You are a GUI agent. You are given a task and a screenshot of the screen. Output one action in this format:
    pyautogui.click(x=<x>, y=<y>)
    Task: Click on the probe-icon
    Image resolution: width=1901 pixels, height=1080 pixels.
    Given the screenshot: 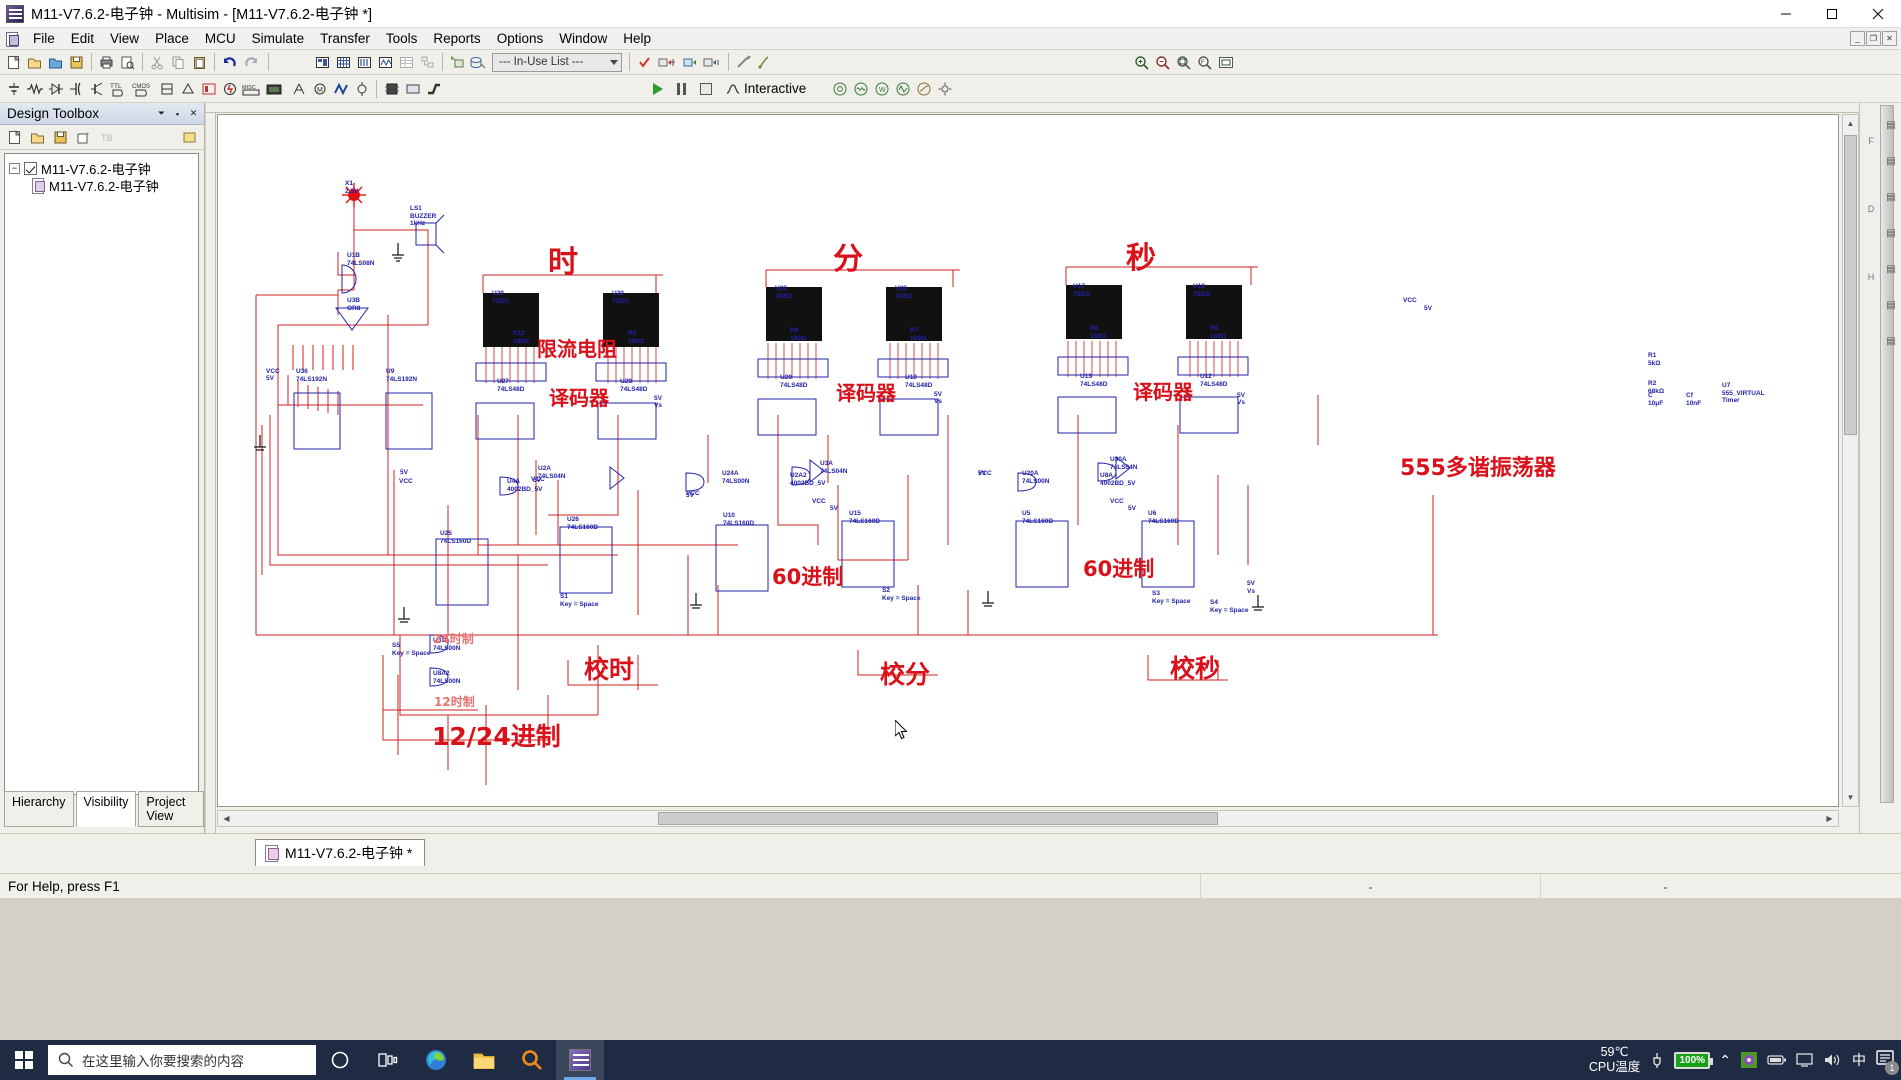 What is the action you would take?
    pyautogui.click(x=743, y=62)
    